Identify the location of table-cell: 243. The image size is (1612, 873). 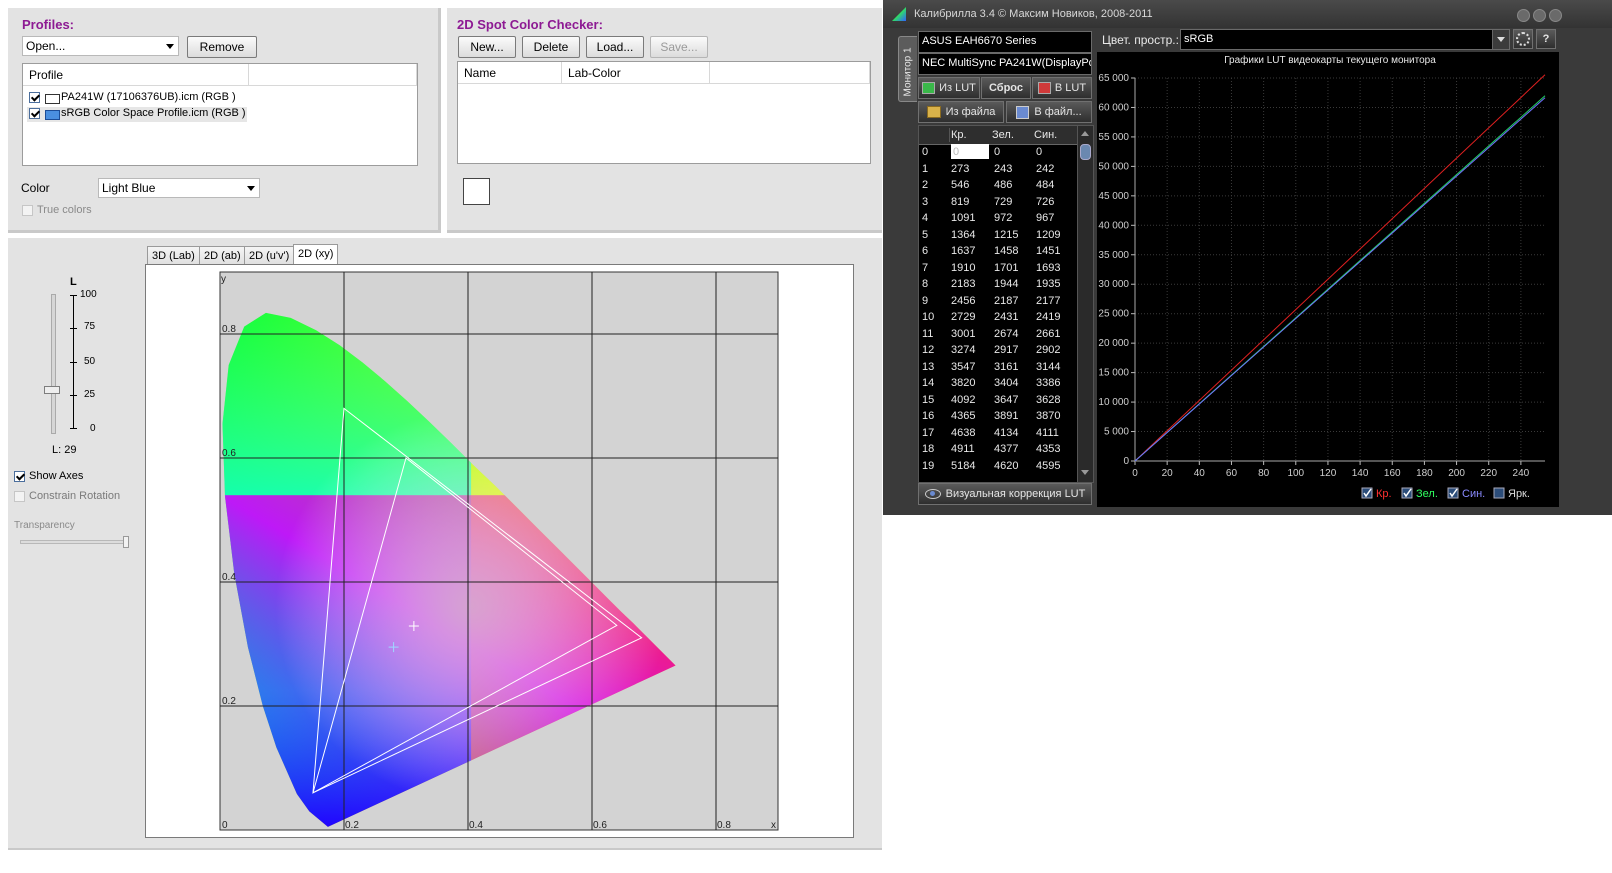
(1003, 169).